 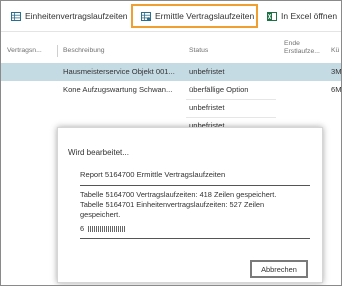 I want to click on open-in-excel-button: In Excel öffnen, so click(x=302, y=16).